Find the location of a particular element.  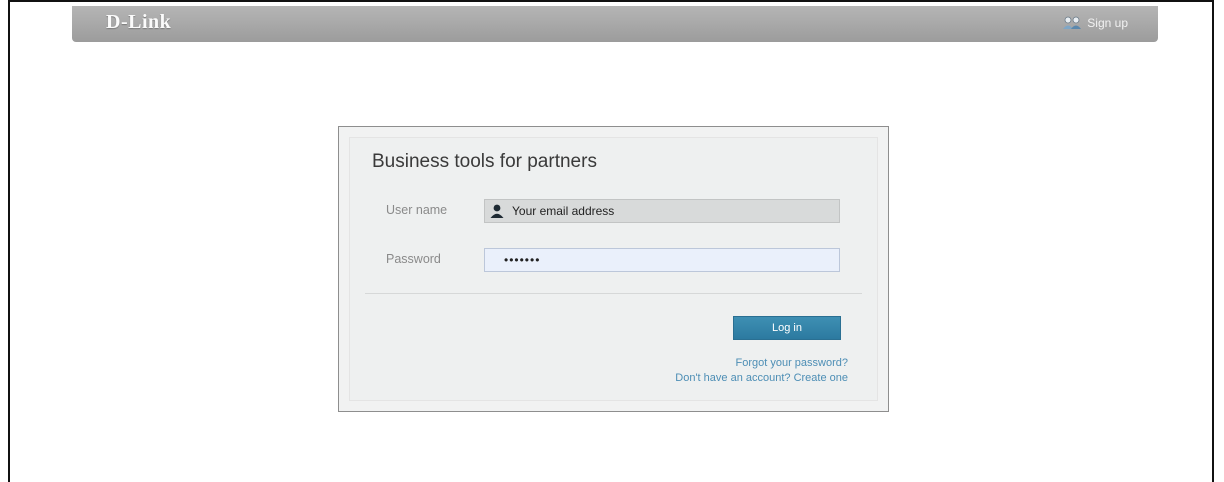

divider is located at coordinates (613, 293).